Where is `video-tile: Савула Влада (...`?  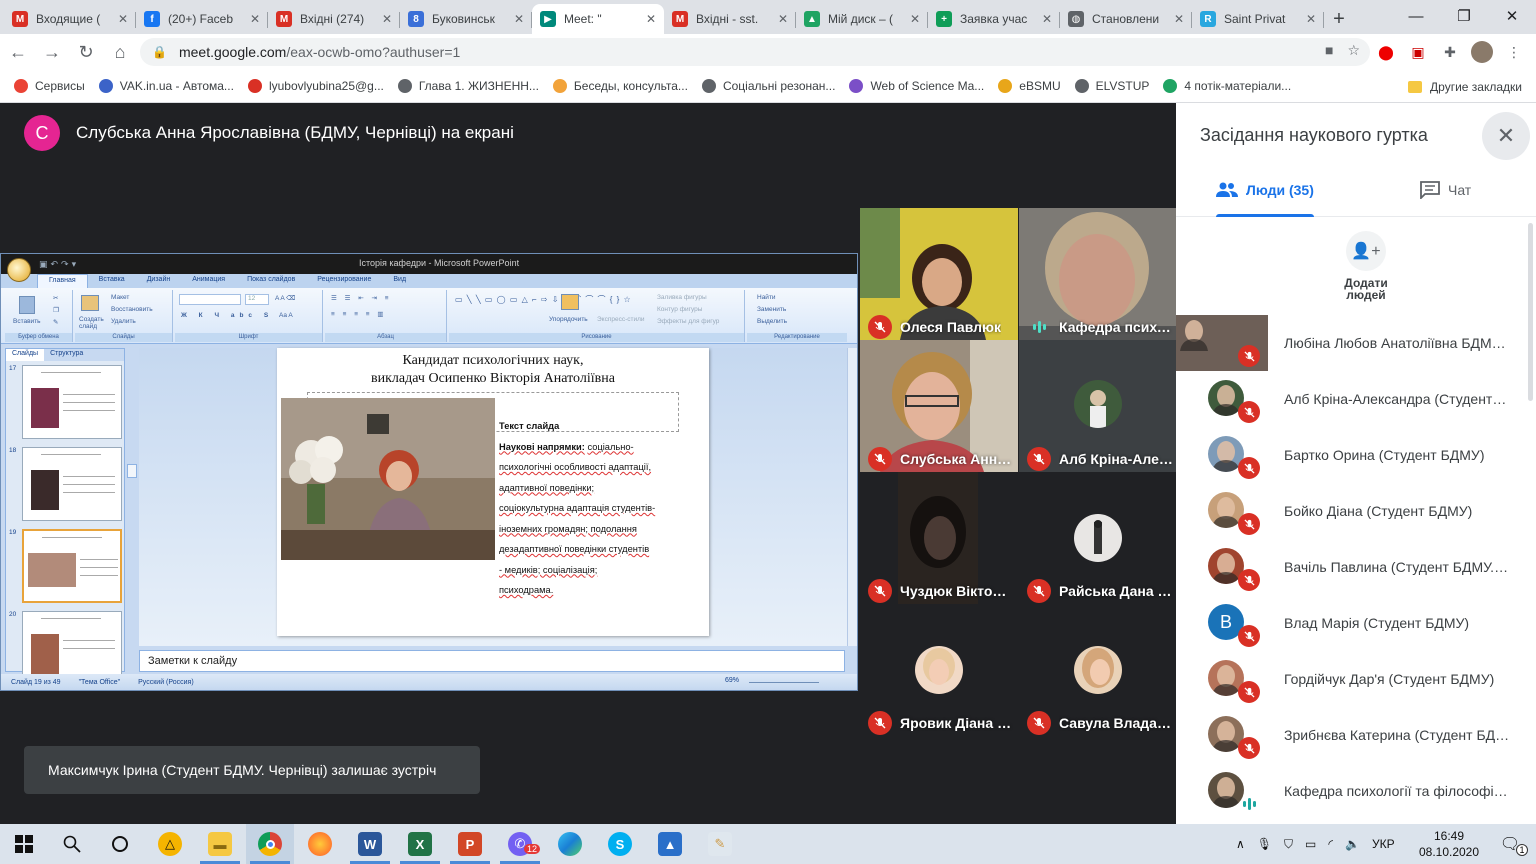 video-tile: Савула Влада (... is located at coordinates (1098, 670).